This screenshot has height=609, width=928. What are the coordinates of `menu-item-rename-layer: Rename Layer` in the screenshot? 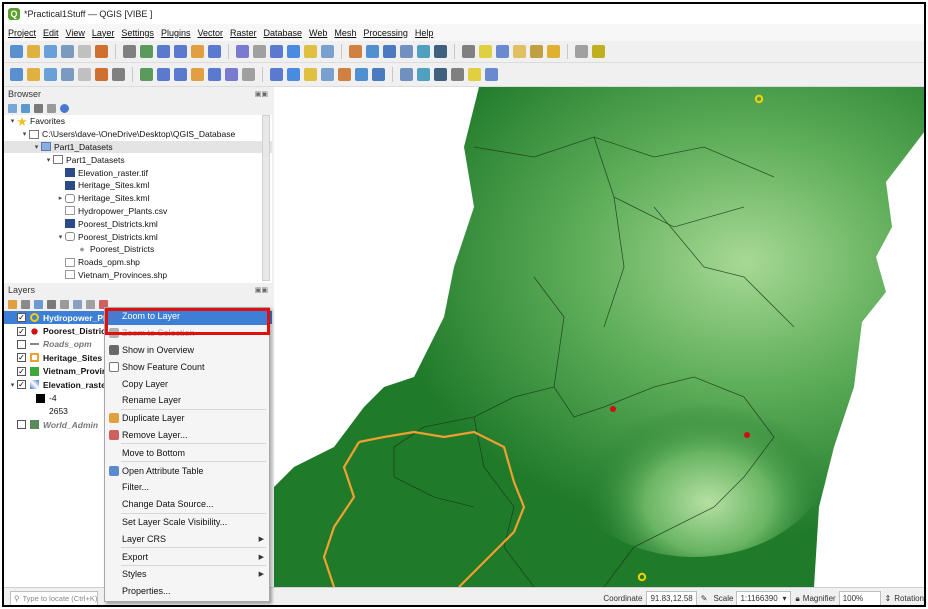 It's located at (187, 400).